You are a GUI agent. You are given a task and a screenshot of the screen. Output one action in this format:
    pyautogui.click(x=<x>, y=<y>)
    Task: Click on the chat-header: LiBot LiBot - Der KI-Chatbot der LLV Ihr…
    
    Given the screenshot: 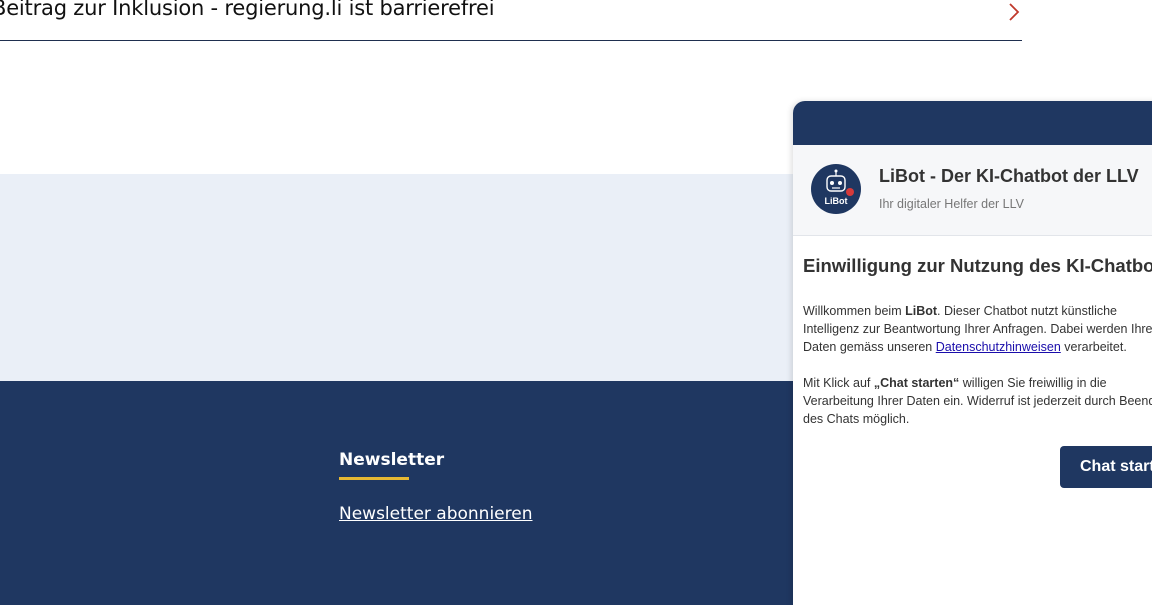 What is the action you would take?
    pyautogui.click(x=972, y=190)
    